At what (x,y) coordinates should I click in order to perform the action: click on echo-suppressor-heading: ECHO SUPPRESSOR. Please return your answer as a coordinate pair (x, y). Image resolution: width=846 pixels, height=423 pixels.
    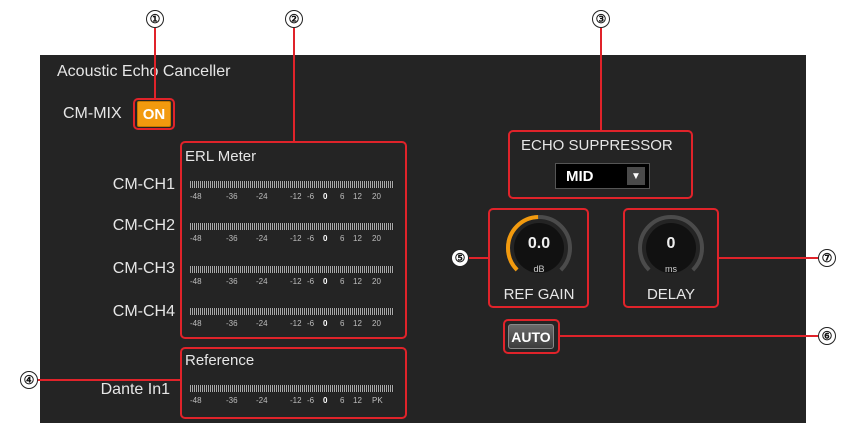
    Looking at the image, I should click on (597, 145).